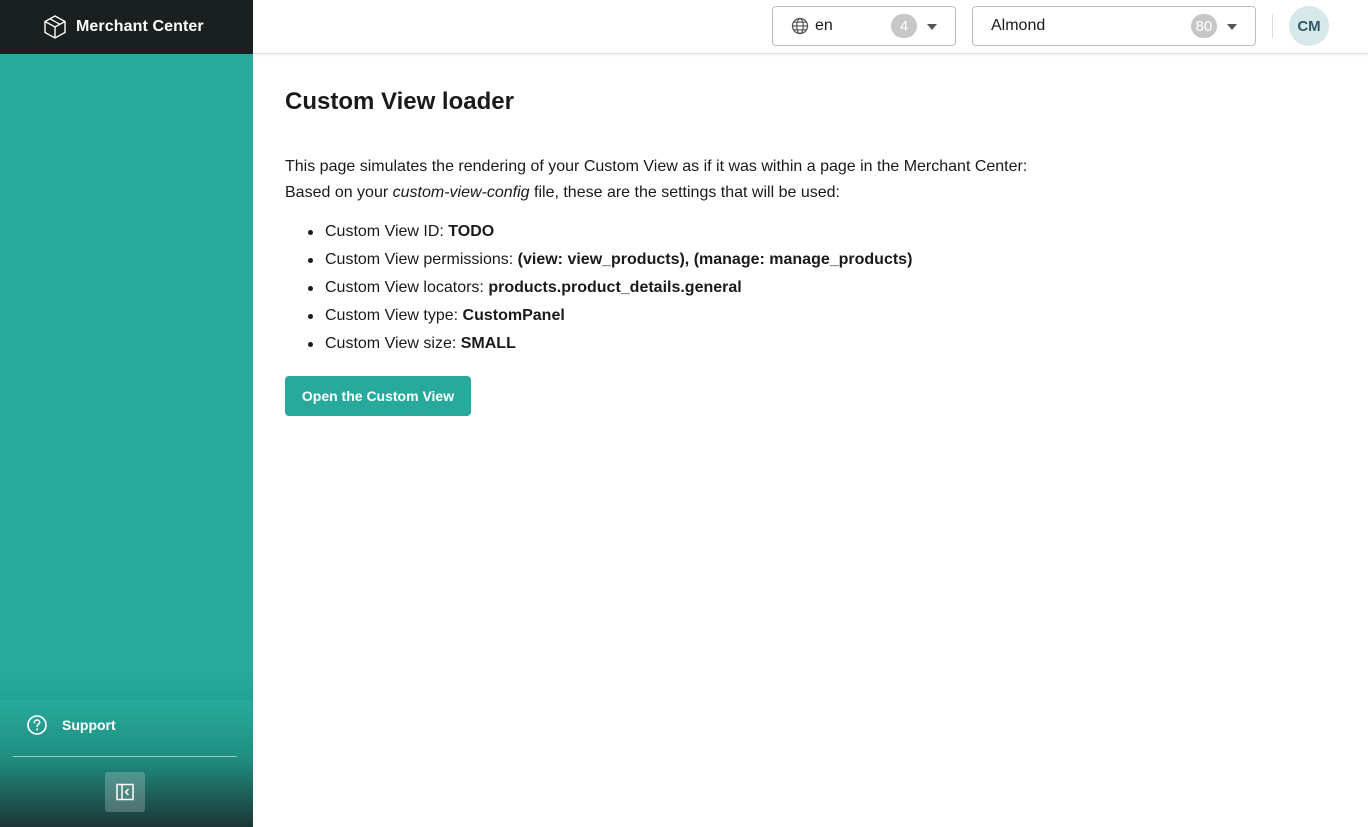  What do you see at coordinates (1272, 26) in the screenshot?
I see `header-divider` at bounding box center [1272, 26].